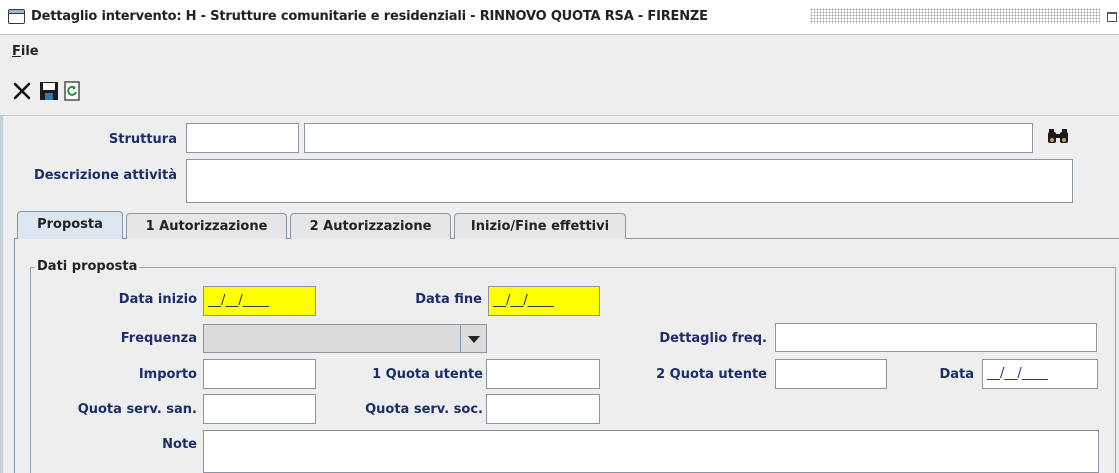 This screenshot has width=1119, height=473. I want to click on importo-field, so click(259, 374).